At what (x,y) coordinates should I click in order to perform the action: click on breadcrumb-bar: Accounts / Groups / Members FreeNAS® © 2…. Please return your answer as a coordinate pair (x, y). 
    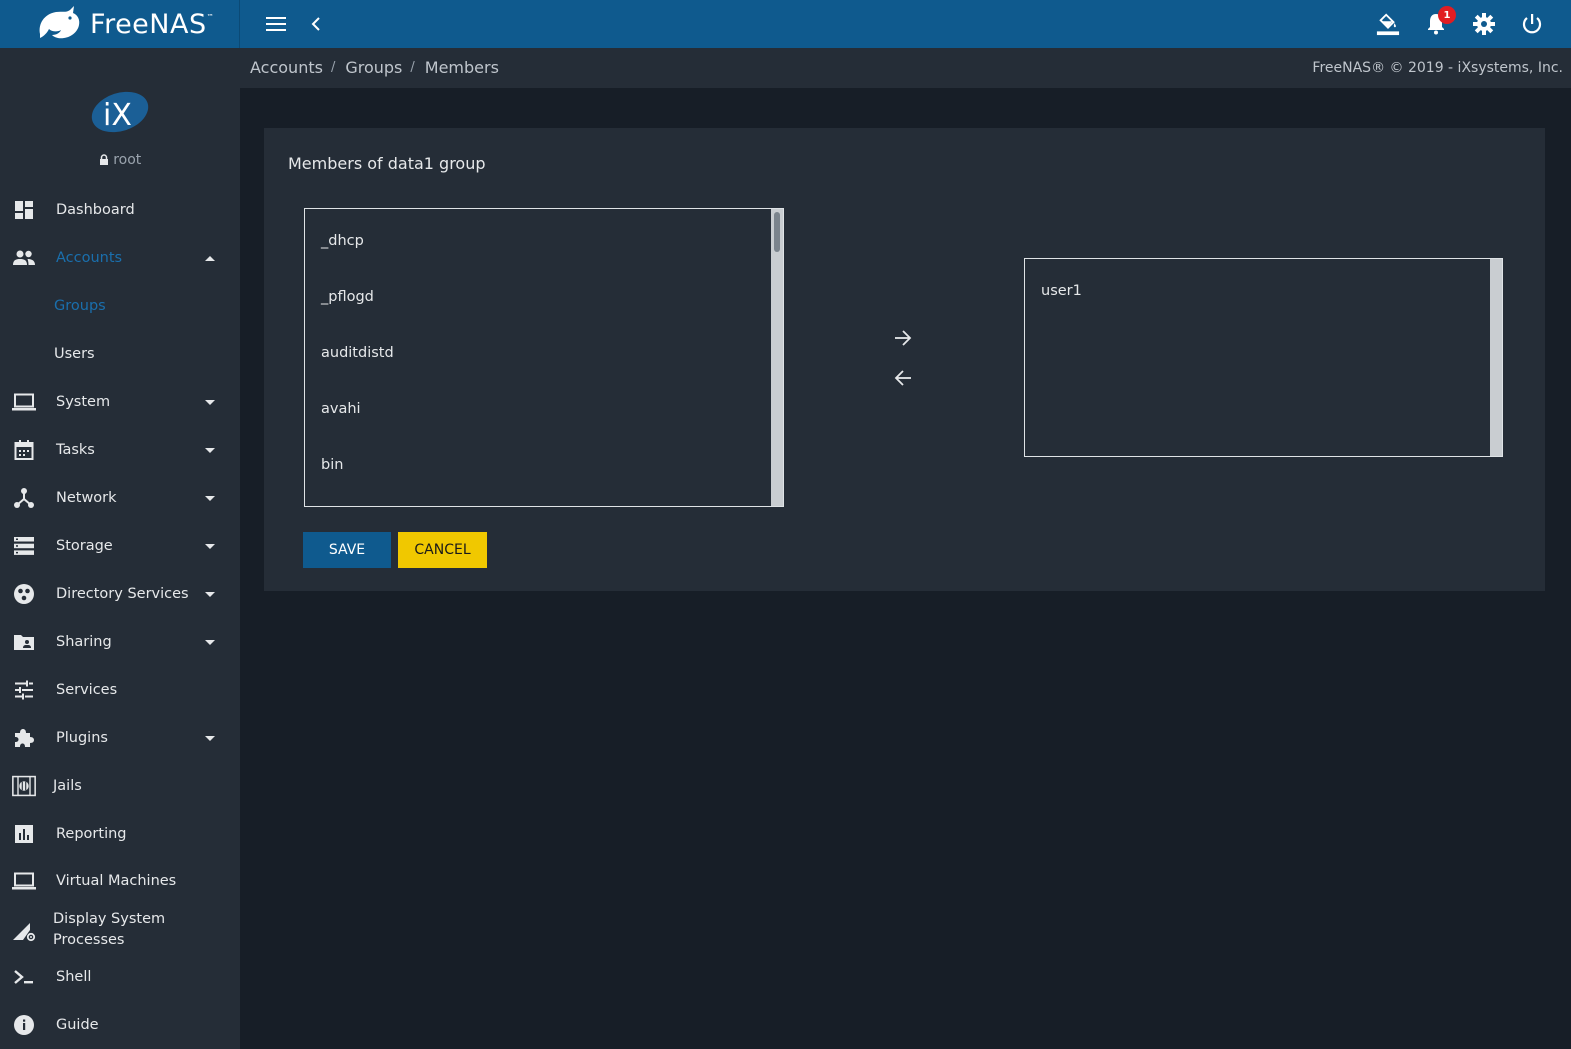
    Looking at the image, I should click on (905, 68).